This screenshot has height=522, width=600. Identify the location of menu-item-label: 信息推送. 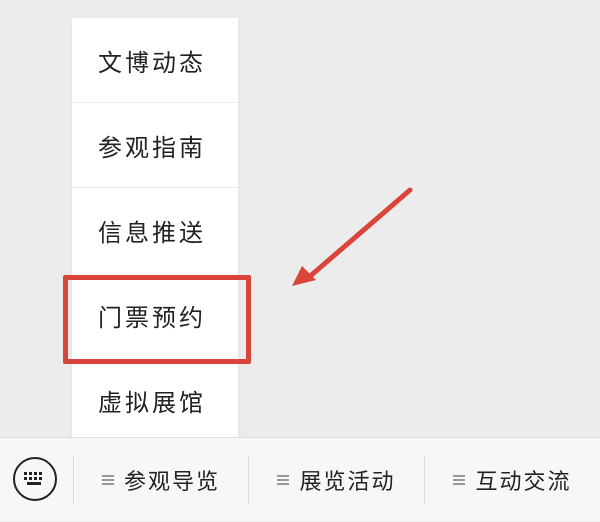
(152, 232).